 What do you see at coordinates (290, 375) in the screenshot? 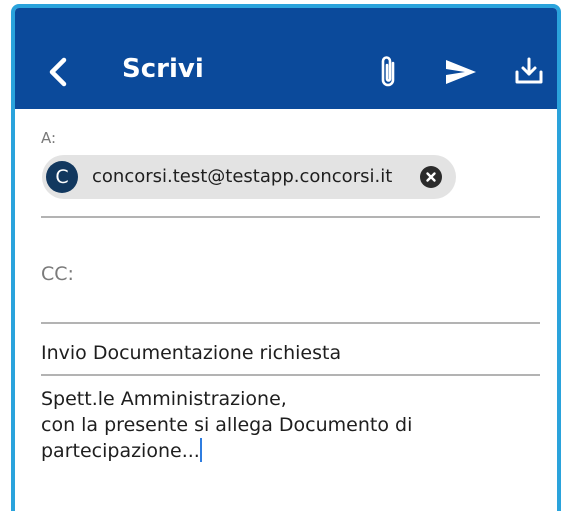
I see `subject-field-divider` at bounding box center [290, 375].